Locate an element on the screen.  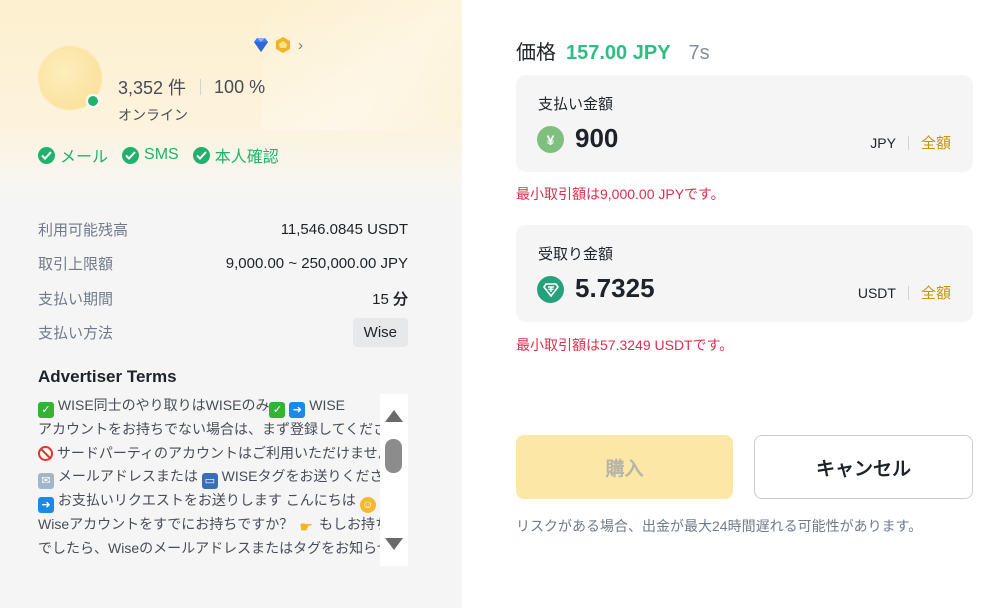
chevron-right-icon: › is located at coordinates (300, 45).